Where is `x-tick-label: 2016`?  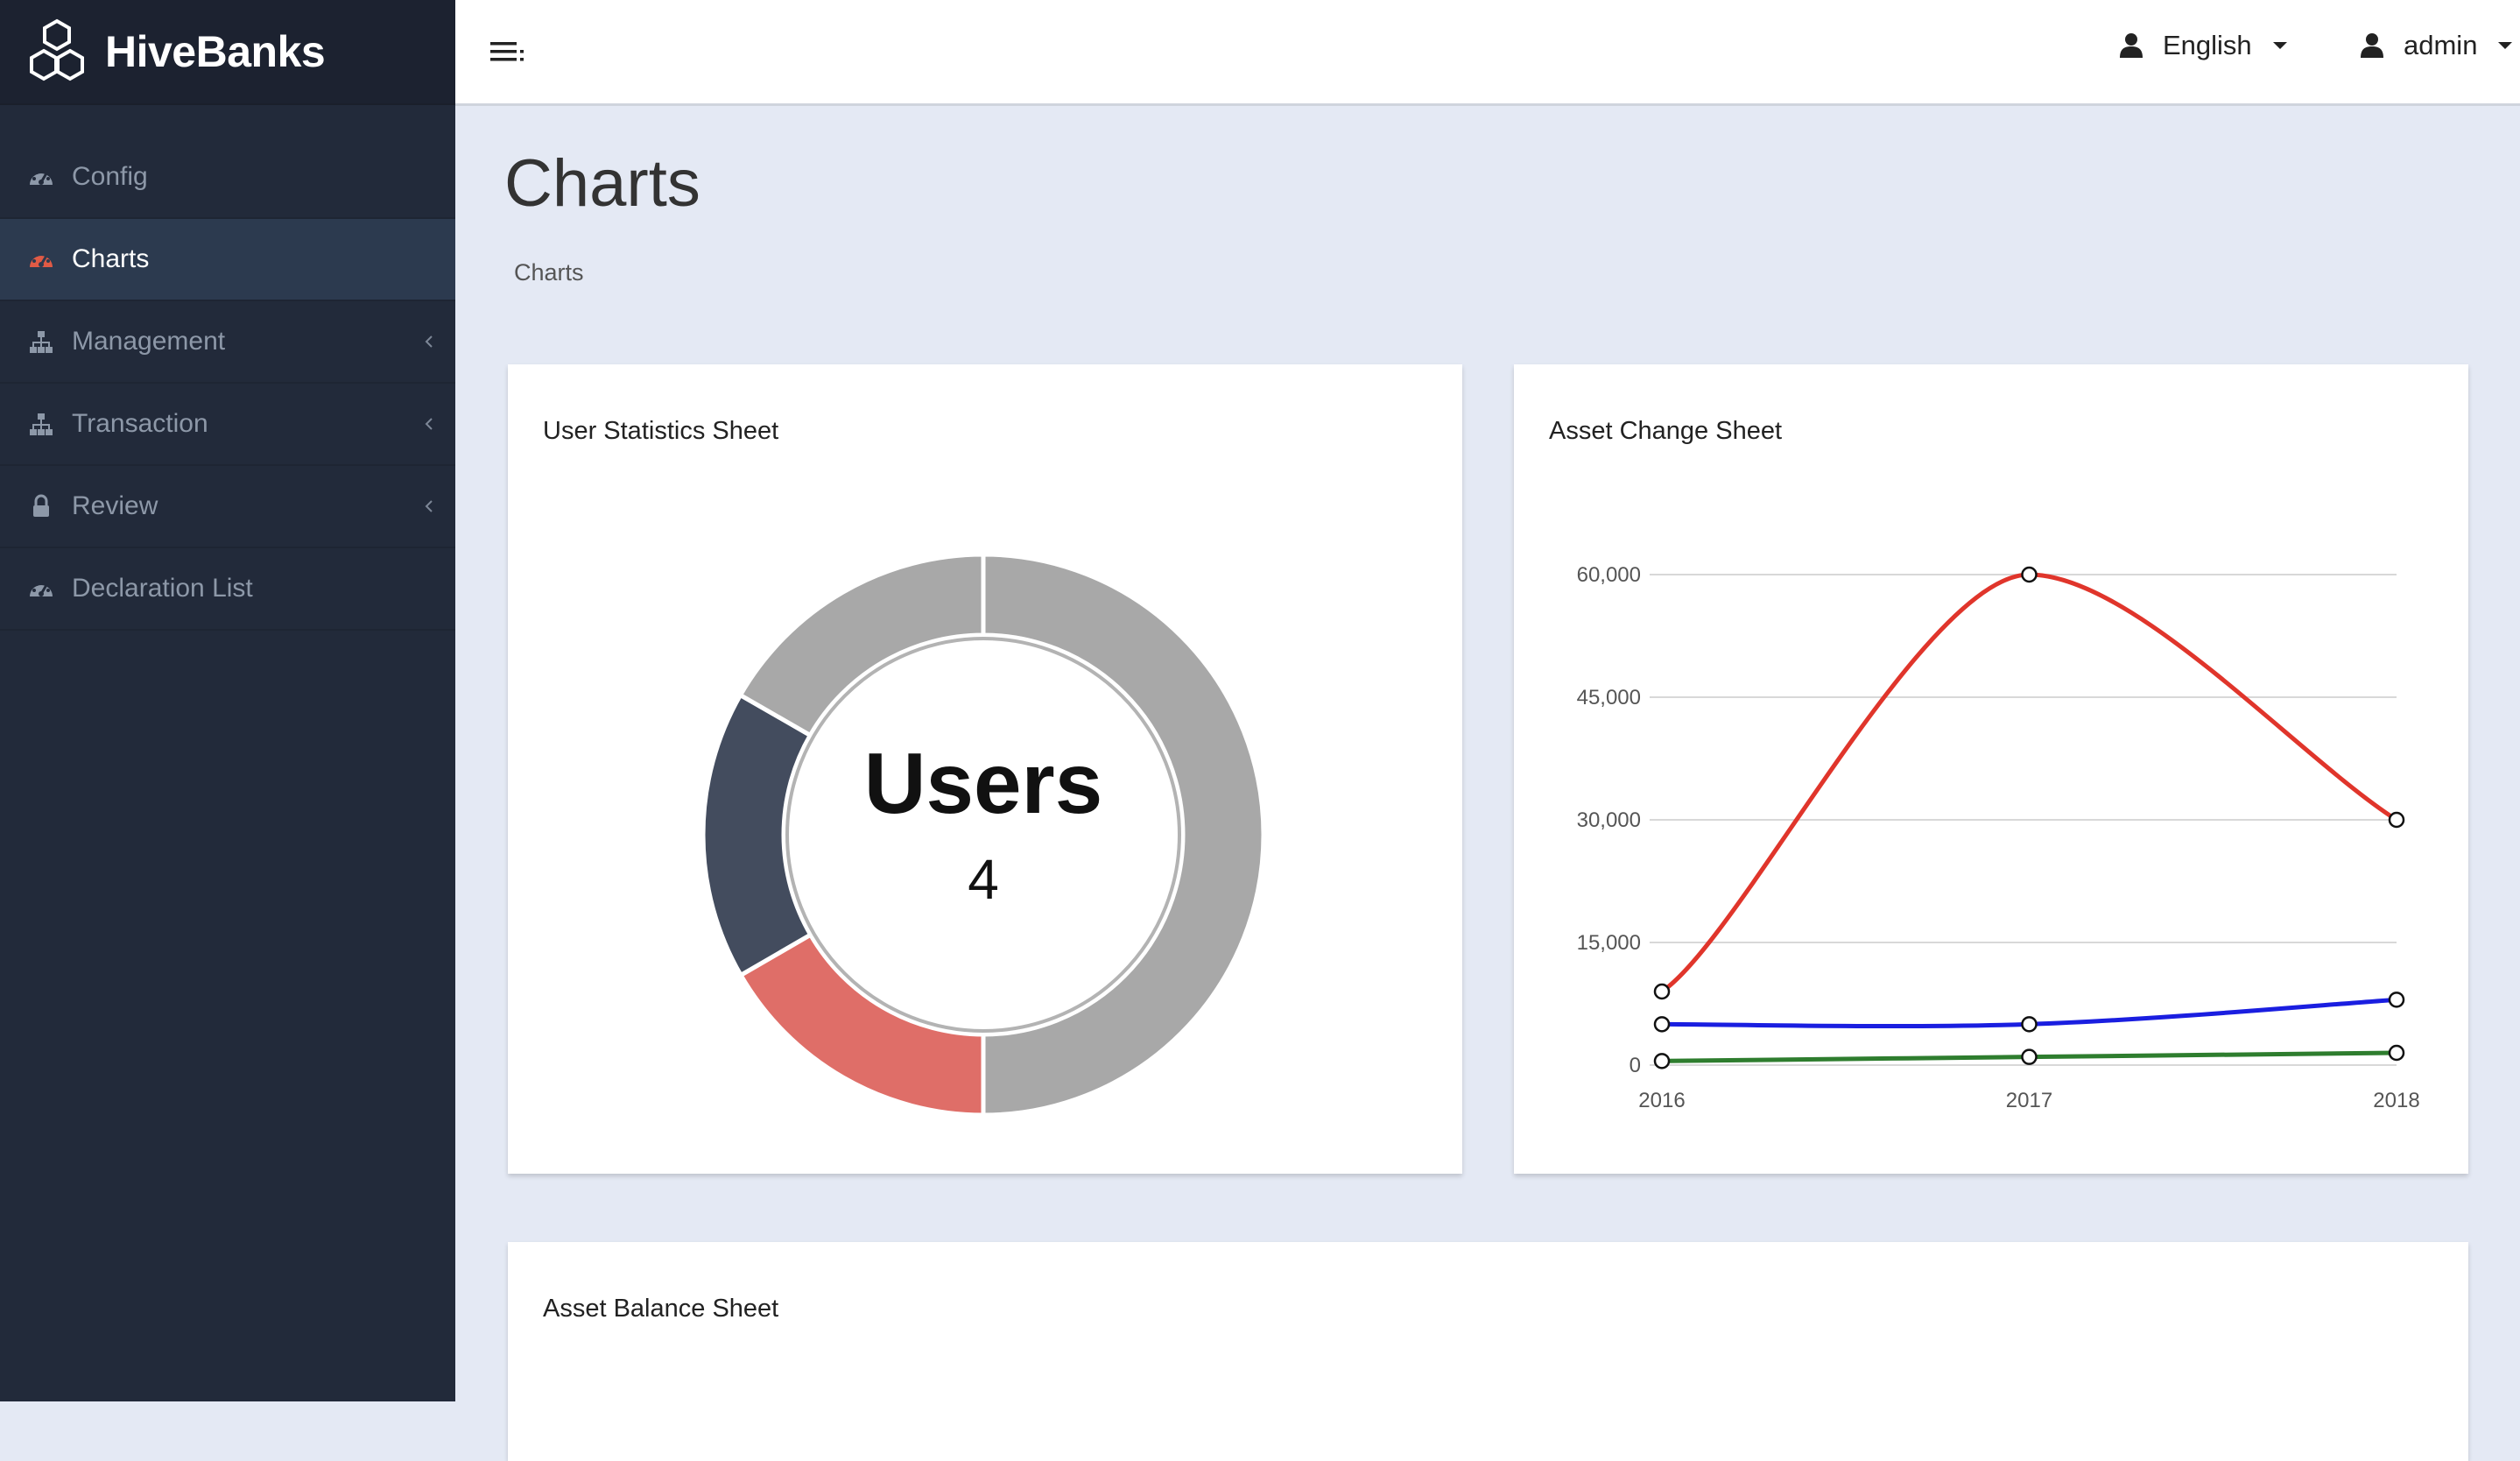 x-tick-label: 2016 is located at coordinates (1661, 1100).